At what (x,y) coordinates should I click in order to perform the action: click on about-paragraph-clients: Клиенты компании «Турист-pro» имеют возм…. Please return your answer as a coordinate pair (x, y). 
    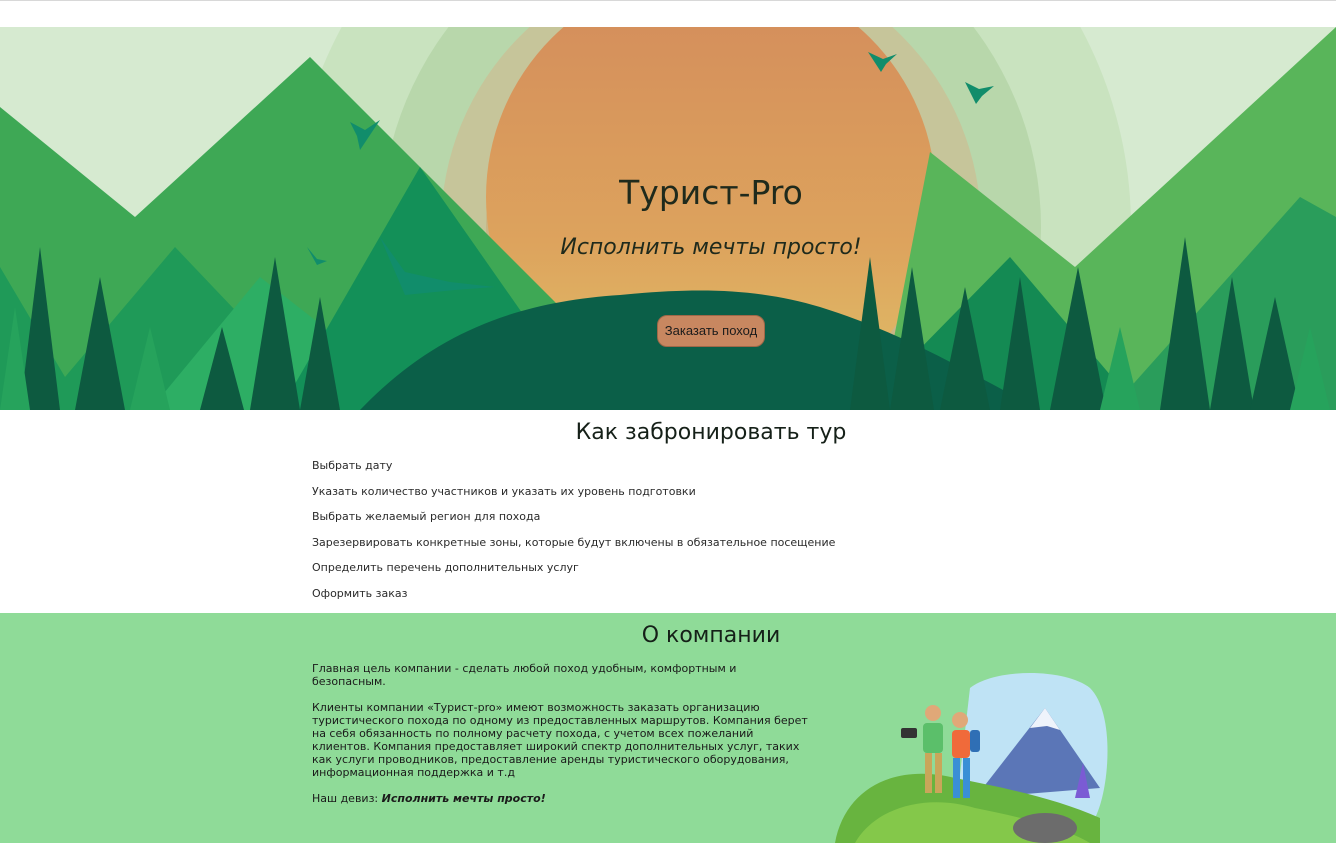
    Looking at the image, I should click on (560, 740).